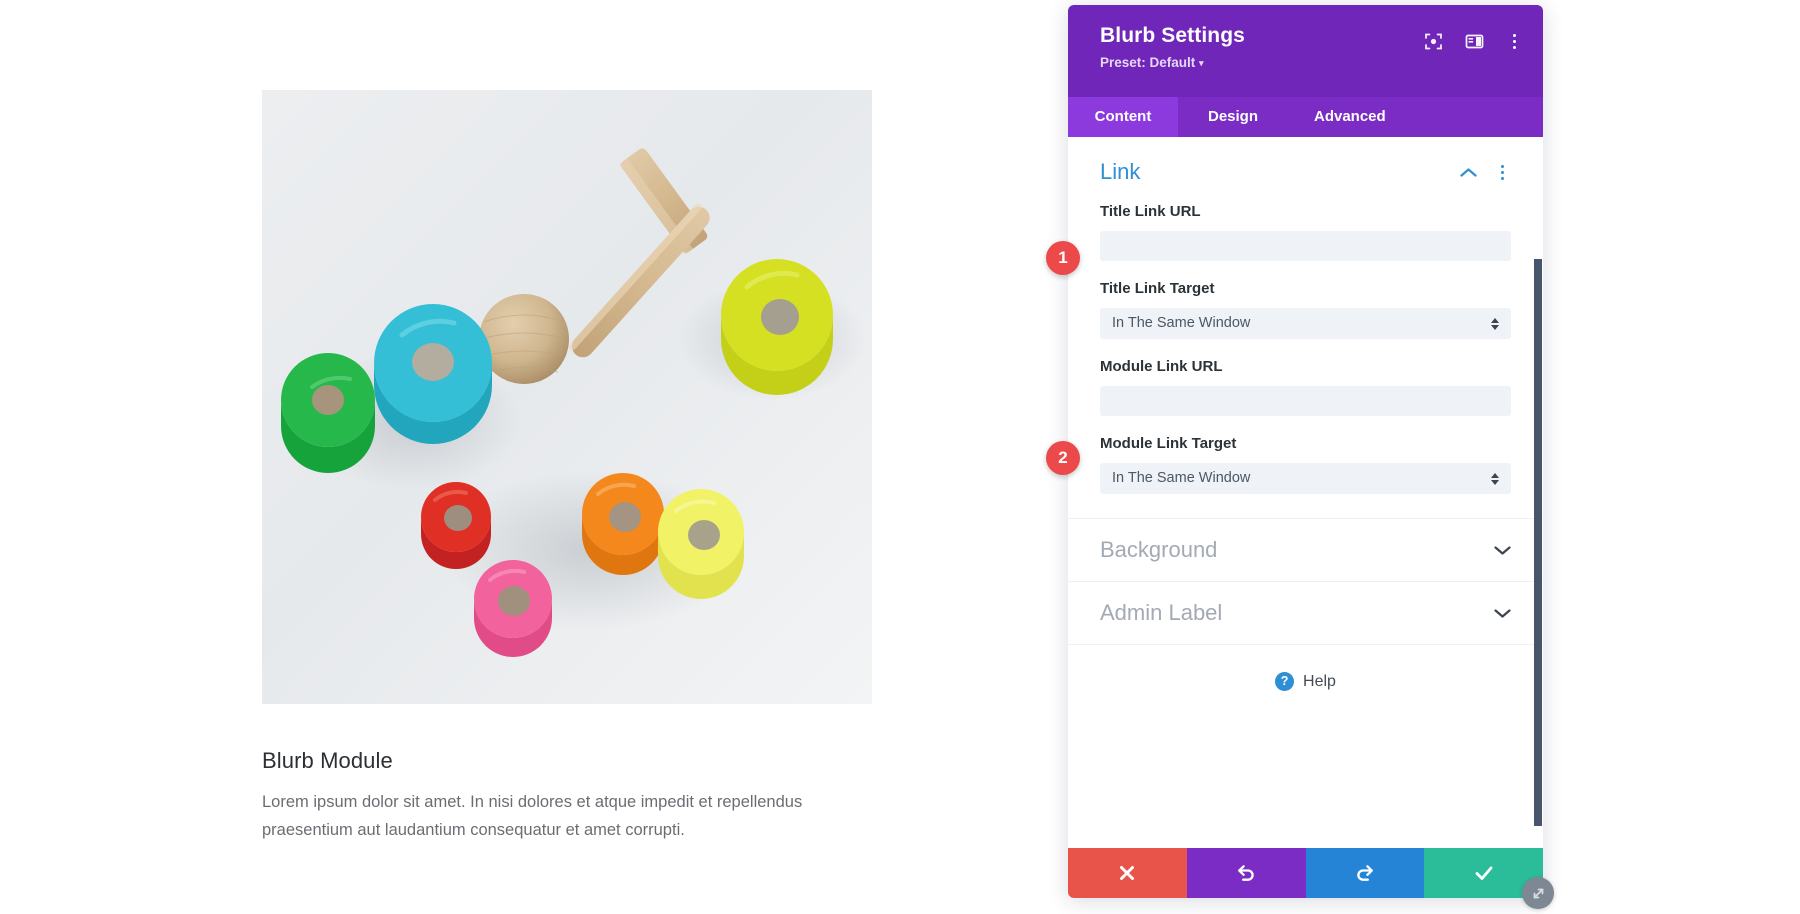 This screenshot has height=914, width=1800. What do you see at coordinates (1063, 458) in the screenshot?
I see `annotation-badge-2: 2` at bounding box center [1063, 458].